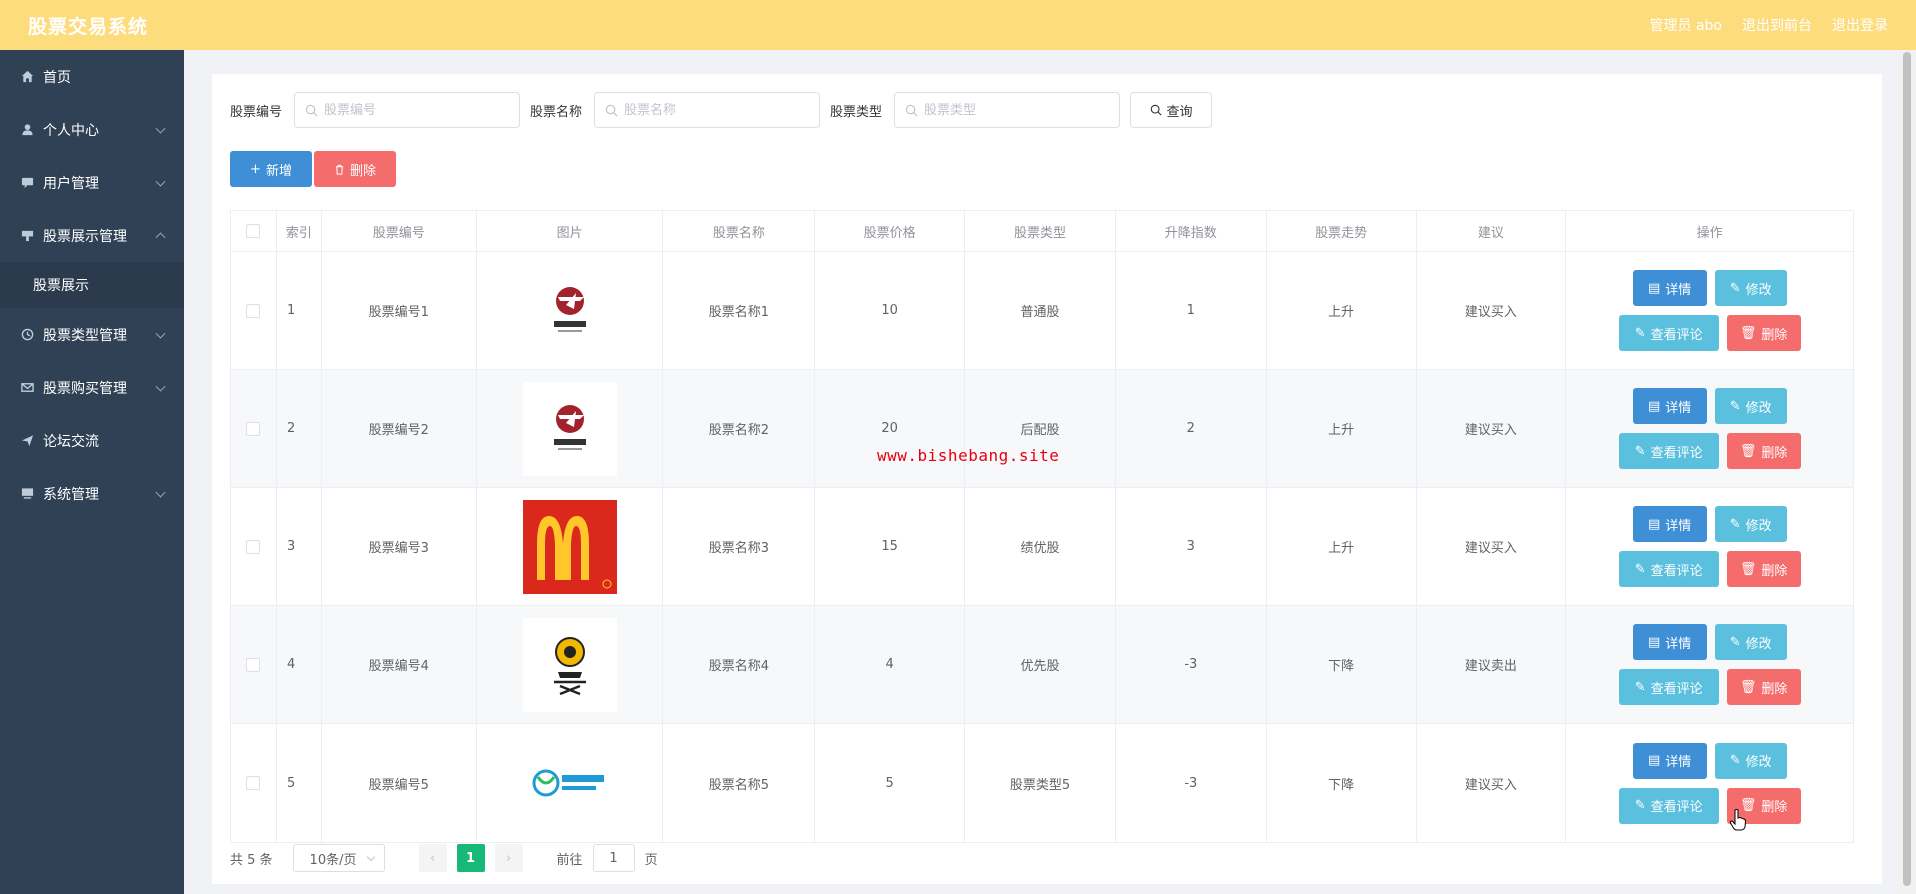  Describe the element at coordinates (1019, 110) in the screenshot. I see `stock-type-input` at that location.